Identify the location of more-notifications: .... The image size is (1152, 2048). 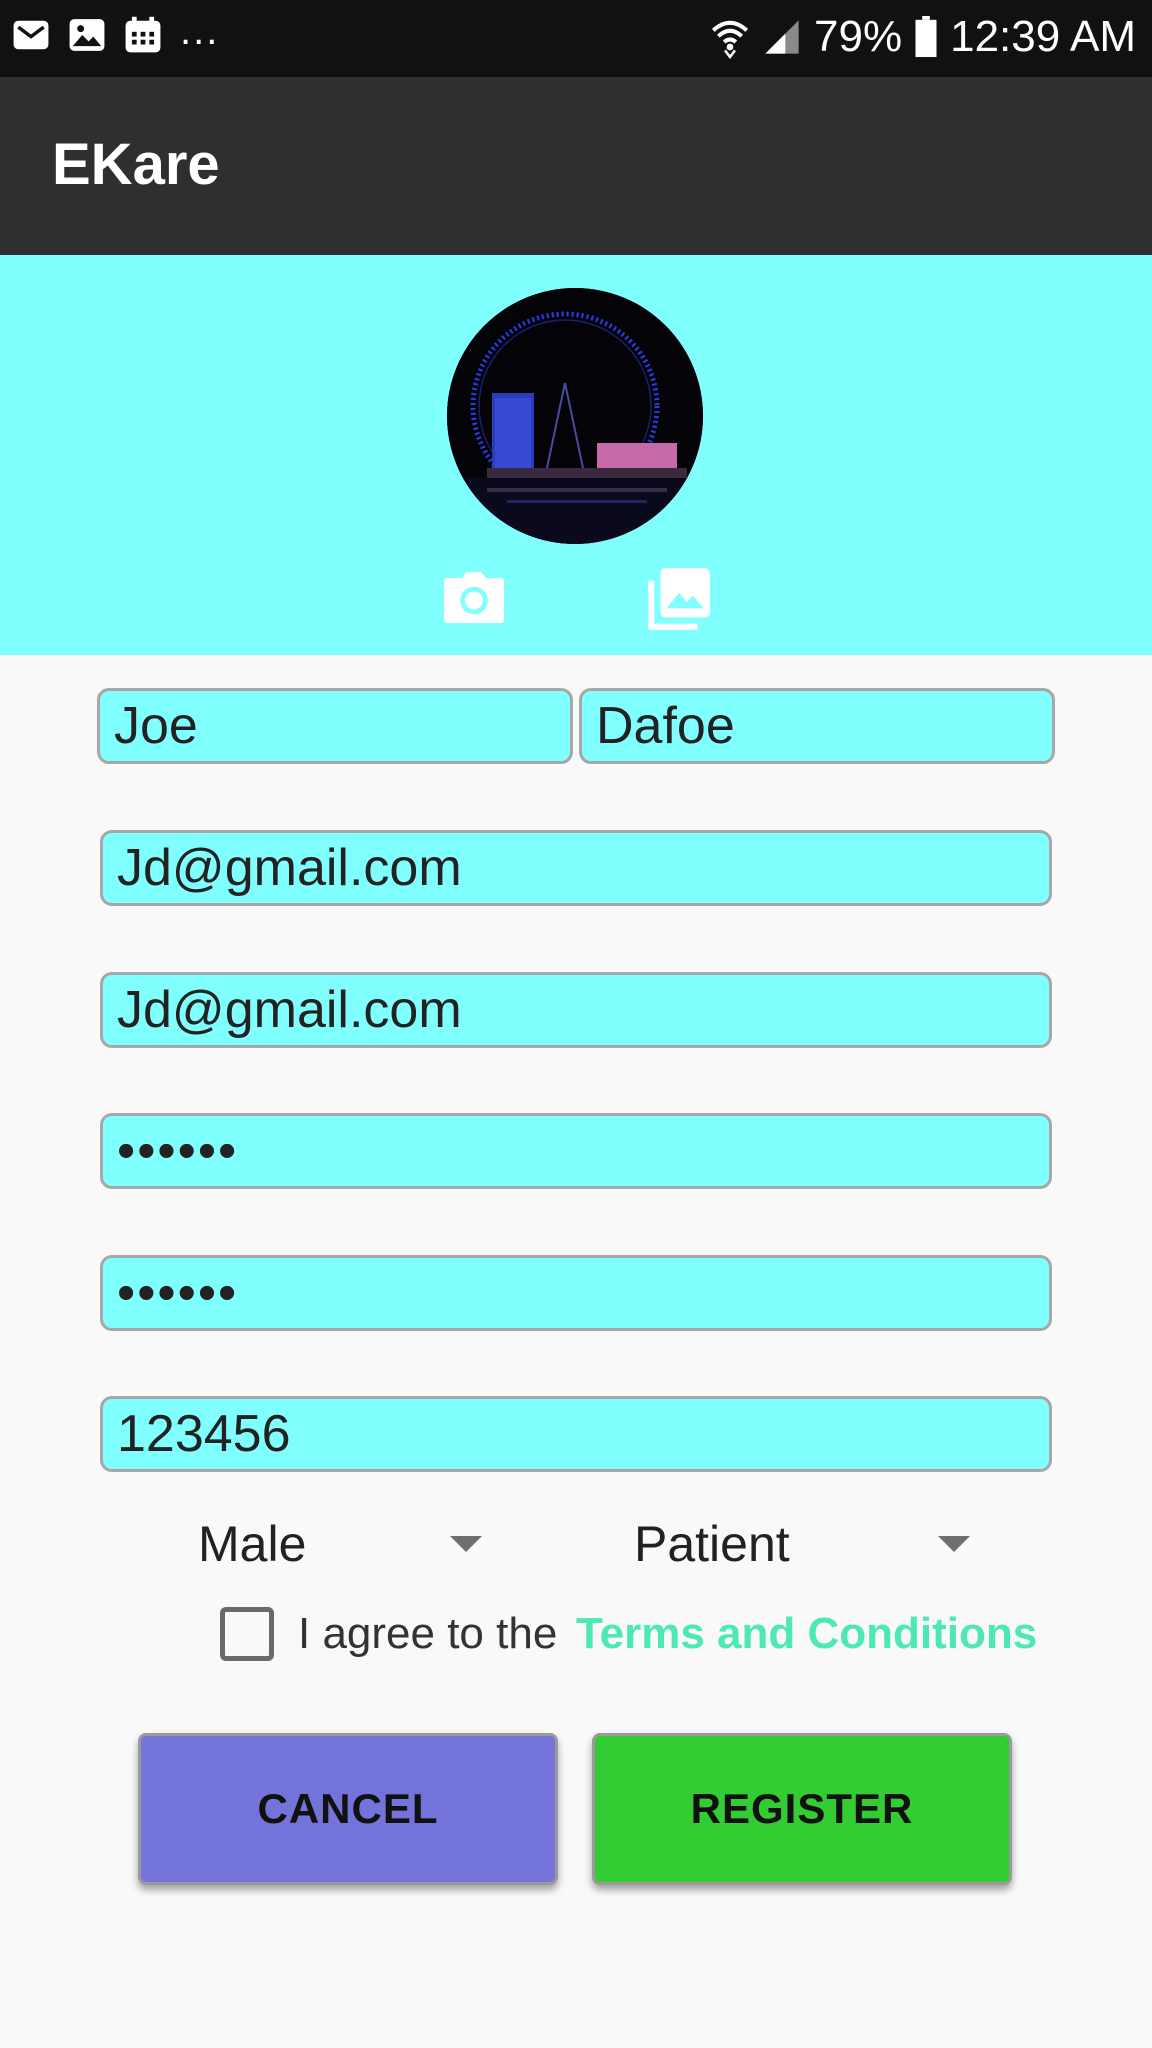
(200, 31).